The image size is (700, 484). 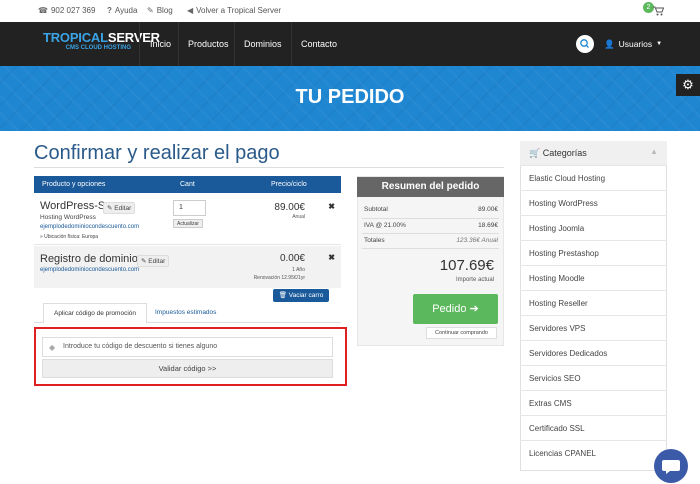 What do you see at coordinates (593, 427) in the screenshot?
I see `category-item: Certificado SSL` at bounding box center [593, 427].